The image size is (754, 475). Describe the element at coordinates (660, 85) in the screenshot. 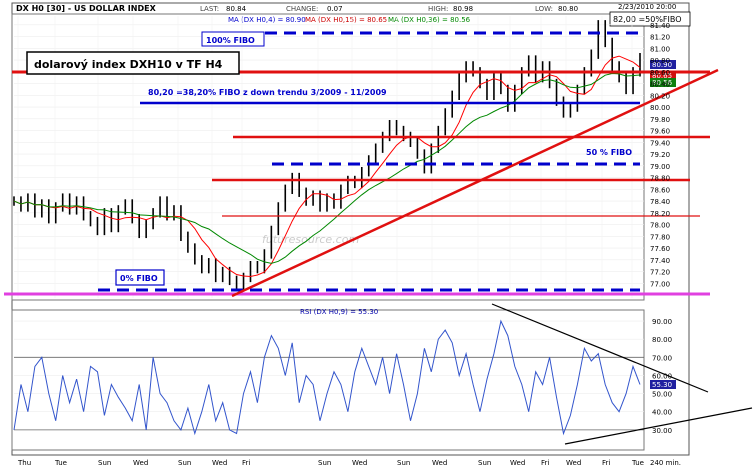

I see `price-tick-label: 80.40` at that location.